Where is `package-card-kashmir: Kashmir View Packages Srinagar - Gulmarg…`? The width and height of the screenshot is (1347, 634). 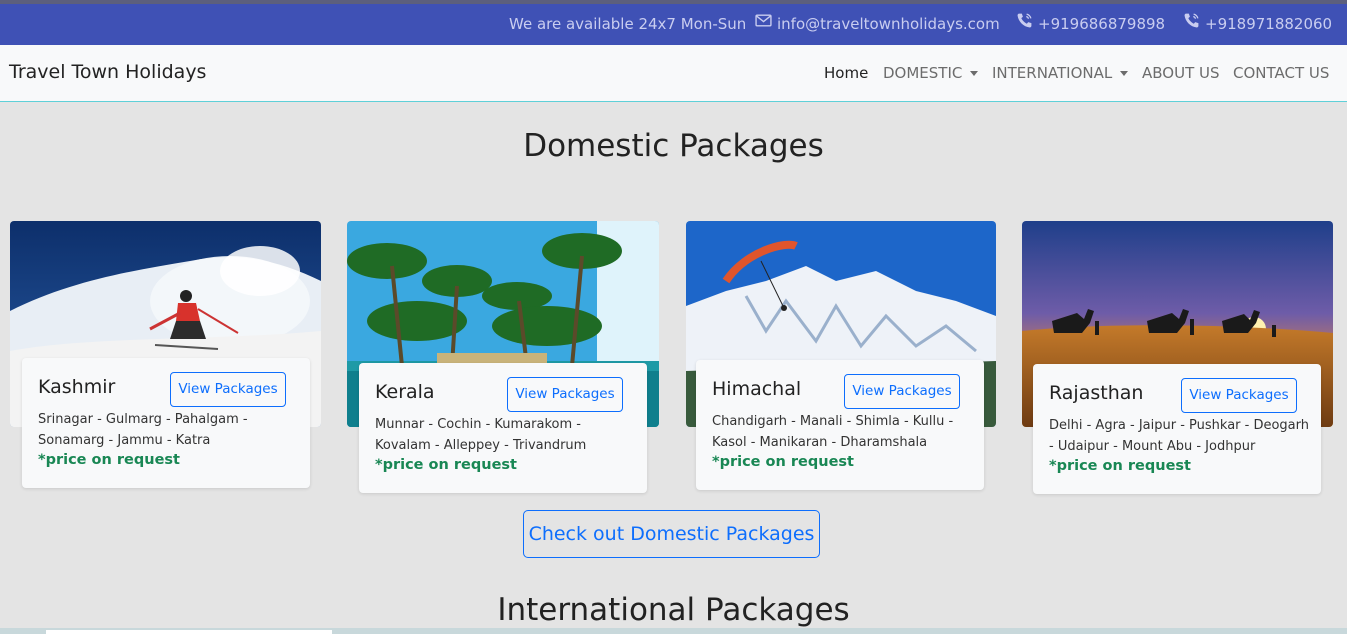 package-card-kashmir: Kashmir View Packages Srinagar - Gulmarg… is located at coordinates (166, 423).